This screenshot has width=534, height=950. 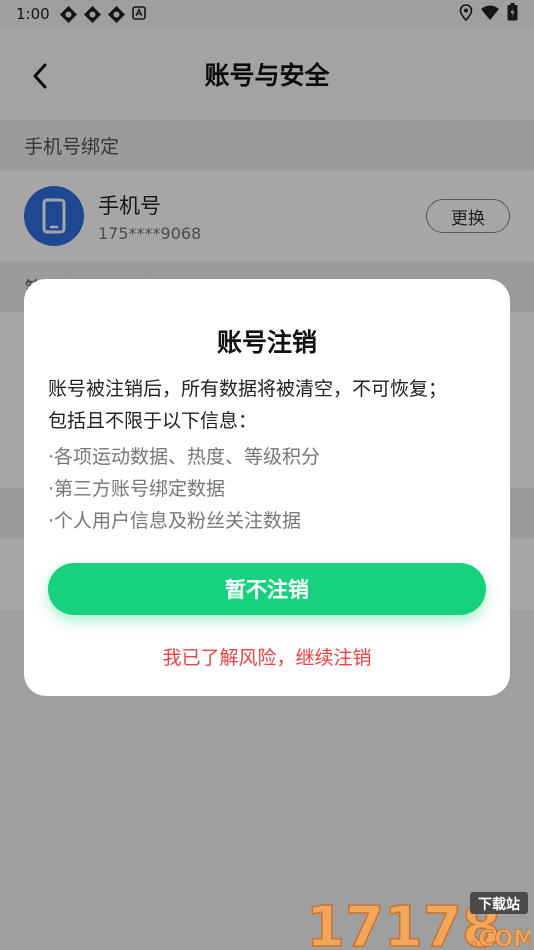 I want to click on dialog-bullet-item: ·各项运动数据、热度、等级积分, so click(x=184, y=457).